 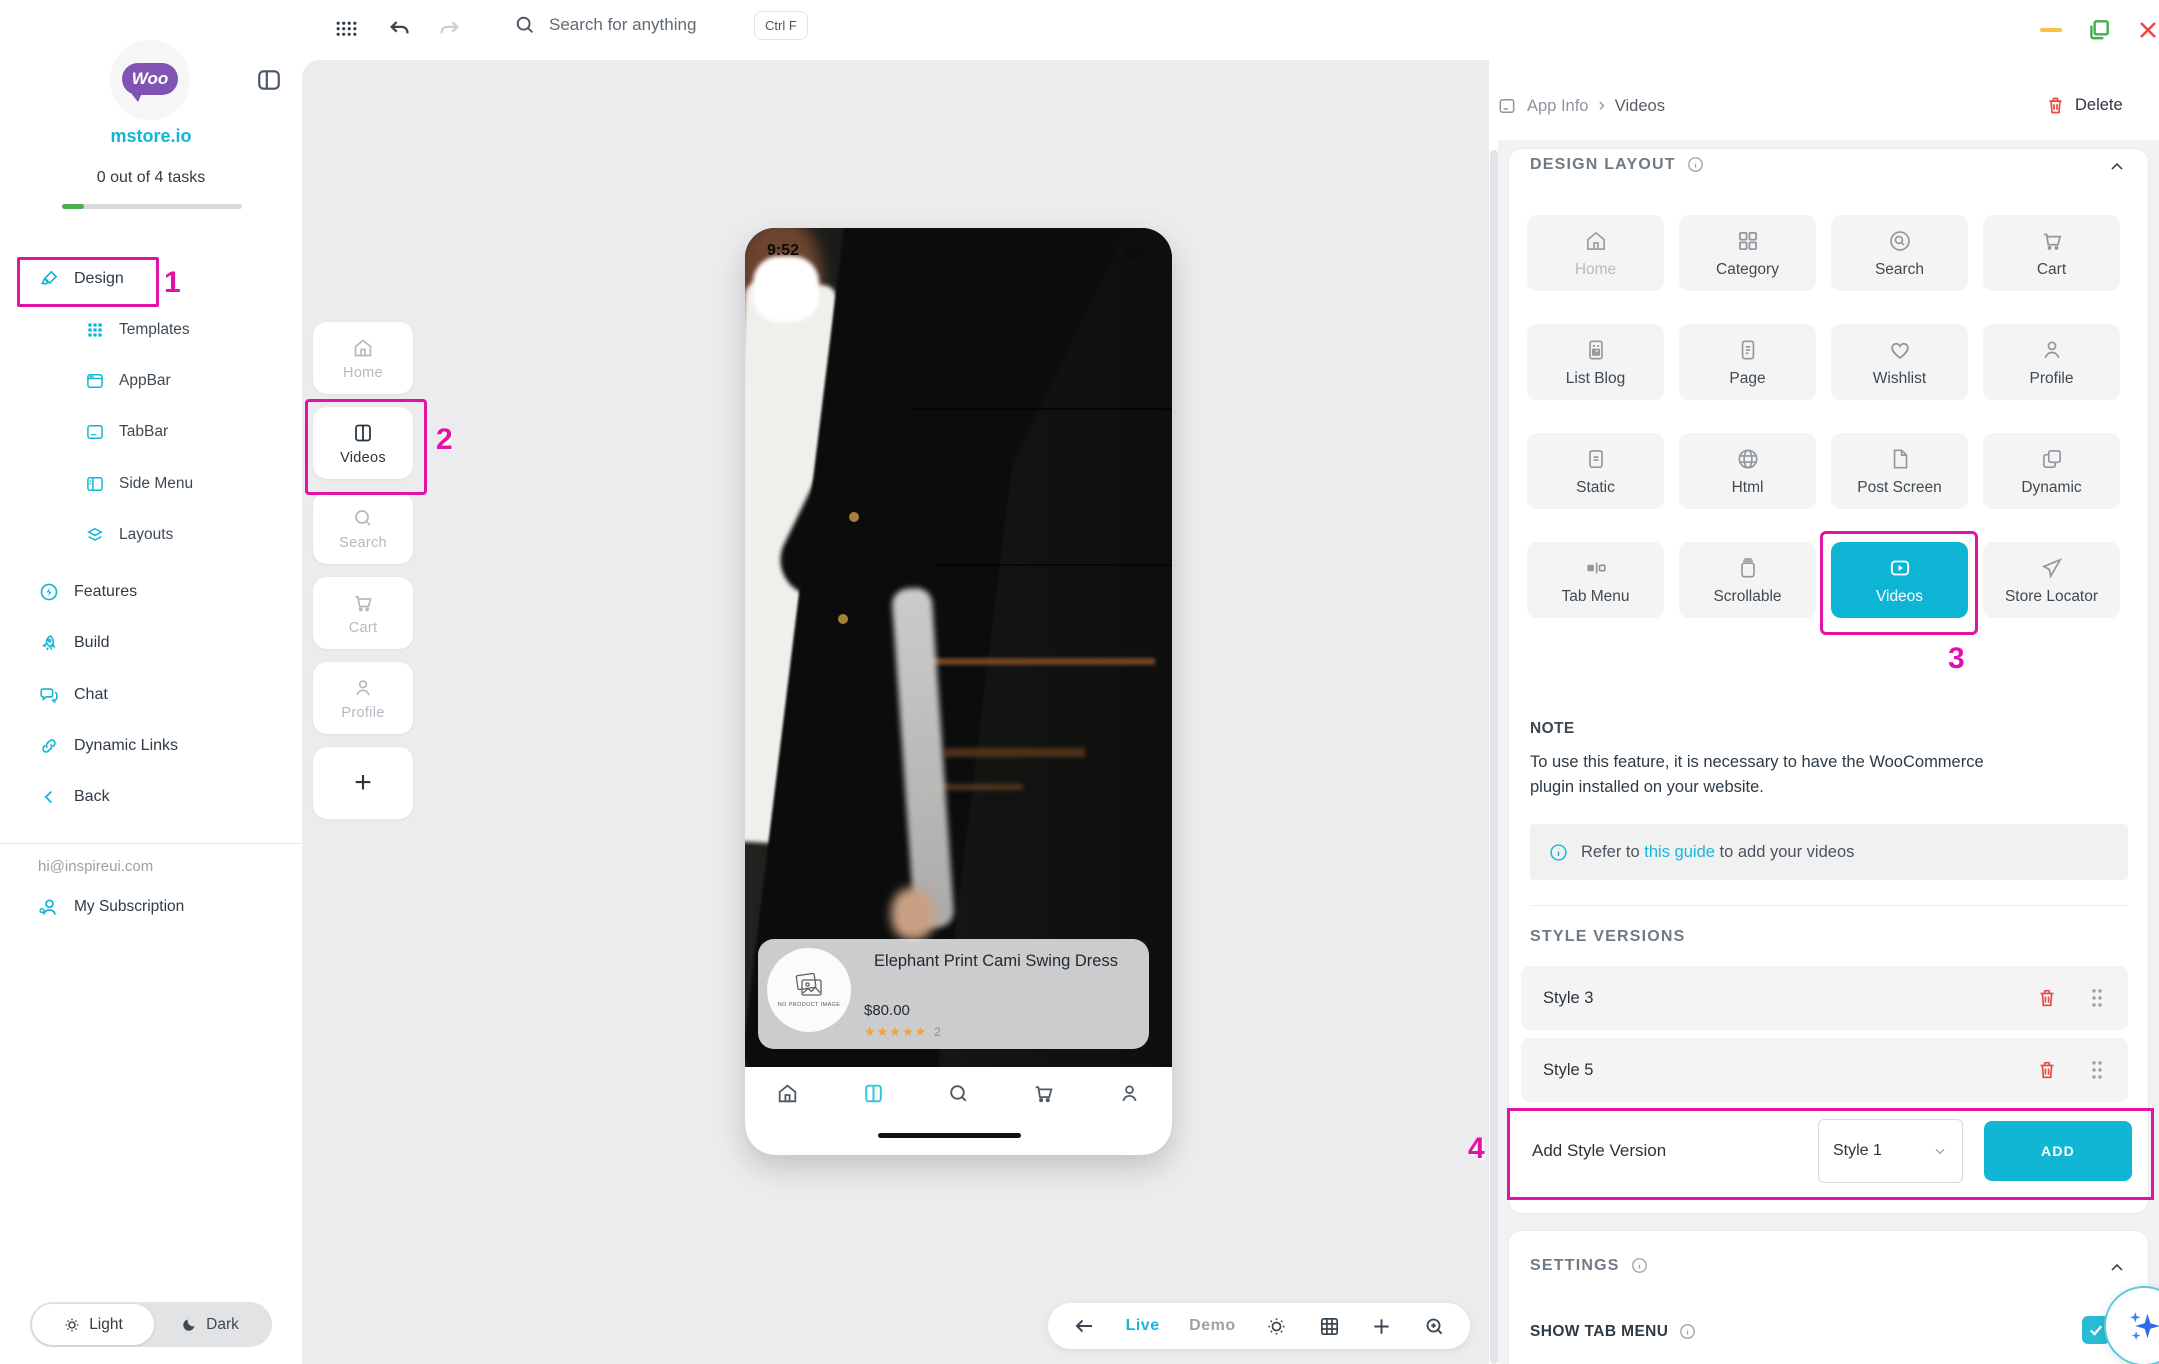 What do you see at coordinates (87, 592) in the screenshot?
I see `sidebar-item-features: Features` at bounding box center [87, 592].